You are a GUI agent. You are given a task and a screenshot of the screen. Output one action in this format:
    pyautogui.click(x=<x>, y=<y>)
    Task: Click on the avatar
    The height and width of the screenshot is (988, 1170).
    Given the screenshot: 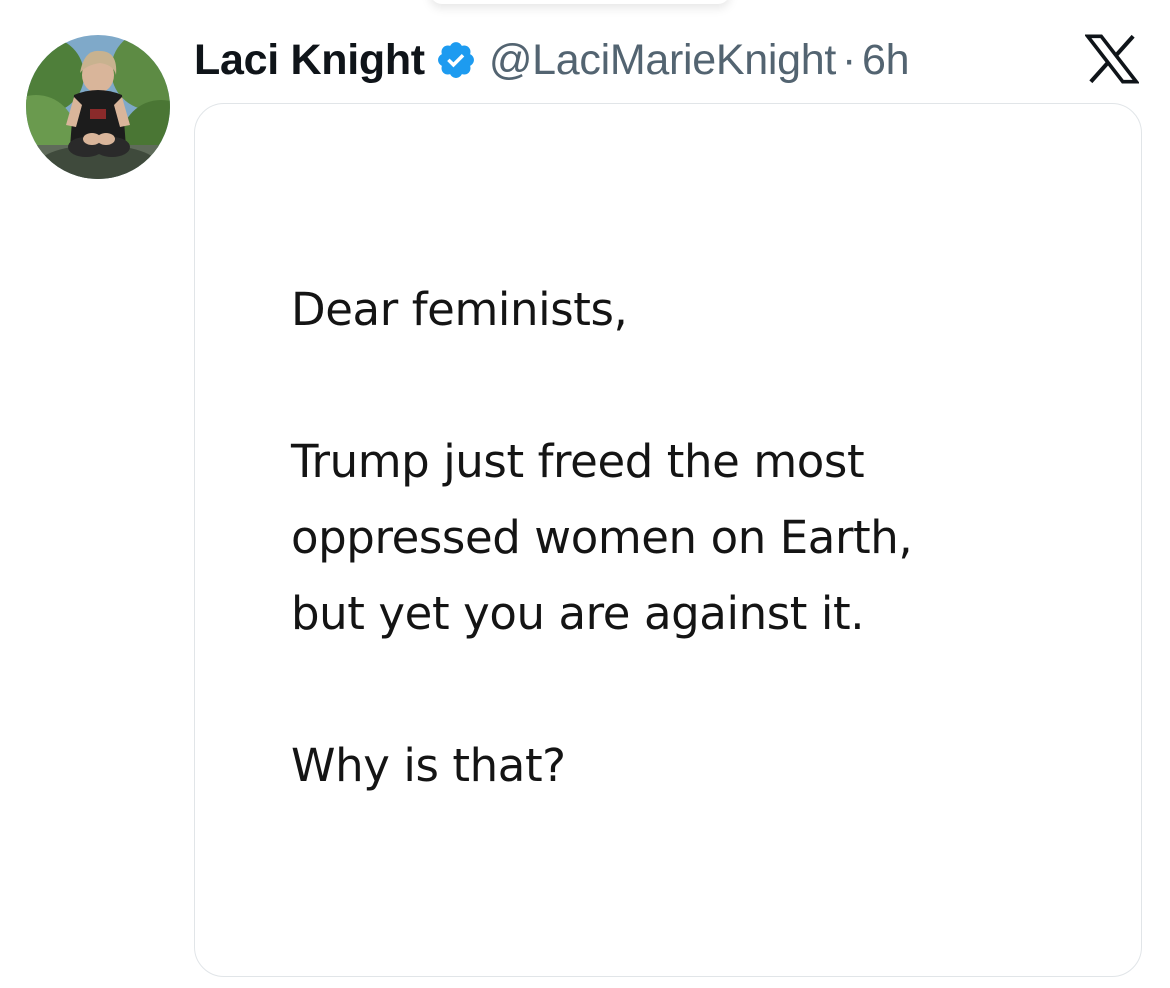 What is the action you would take?
    pyautogui.click(x=98, y=107)
    